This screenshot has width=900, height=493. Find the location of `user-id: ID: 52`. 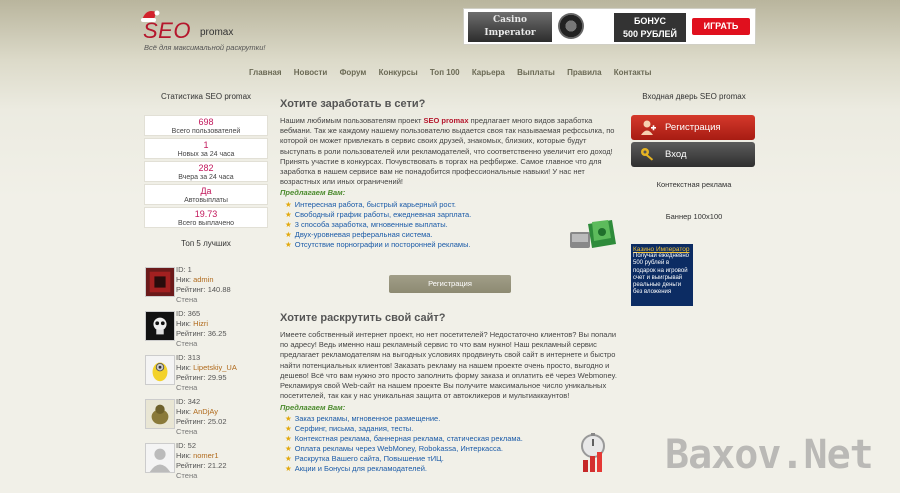

user-id: ID: 52 is located at coordinates (186, 445).